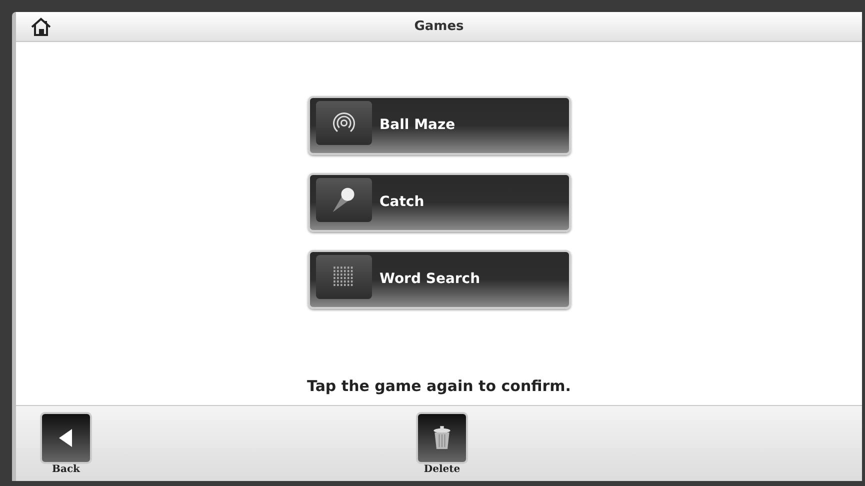 This screenshot has height=486, width=865. What do you see at coordinates (41, 27) in the screenshot?
I see `home-icon` at bounding box center [41, 27].